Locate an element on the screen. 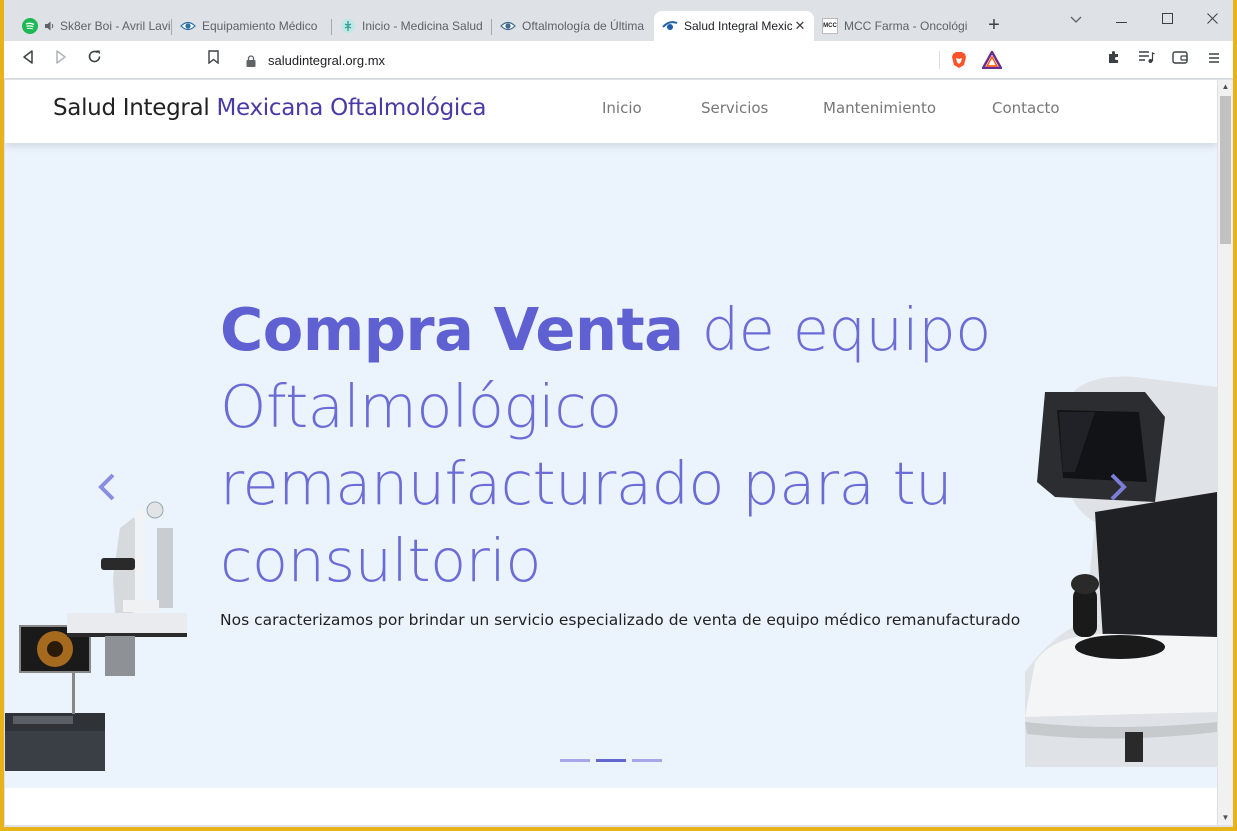  carousel-next-button is located at coordinates (1117, 487).